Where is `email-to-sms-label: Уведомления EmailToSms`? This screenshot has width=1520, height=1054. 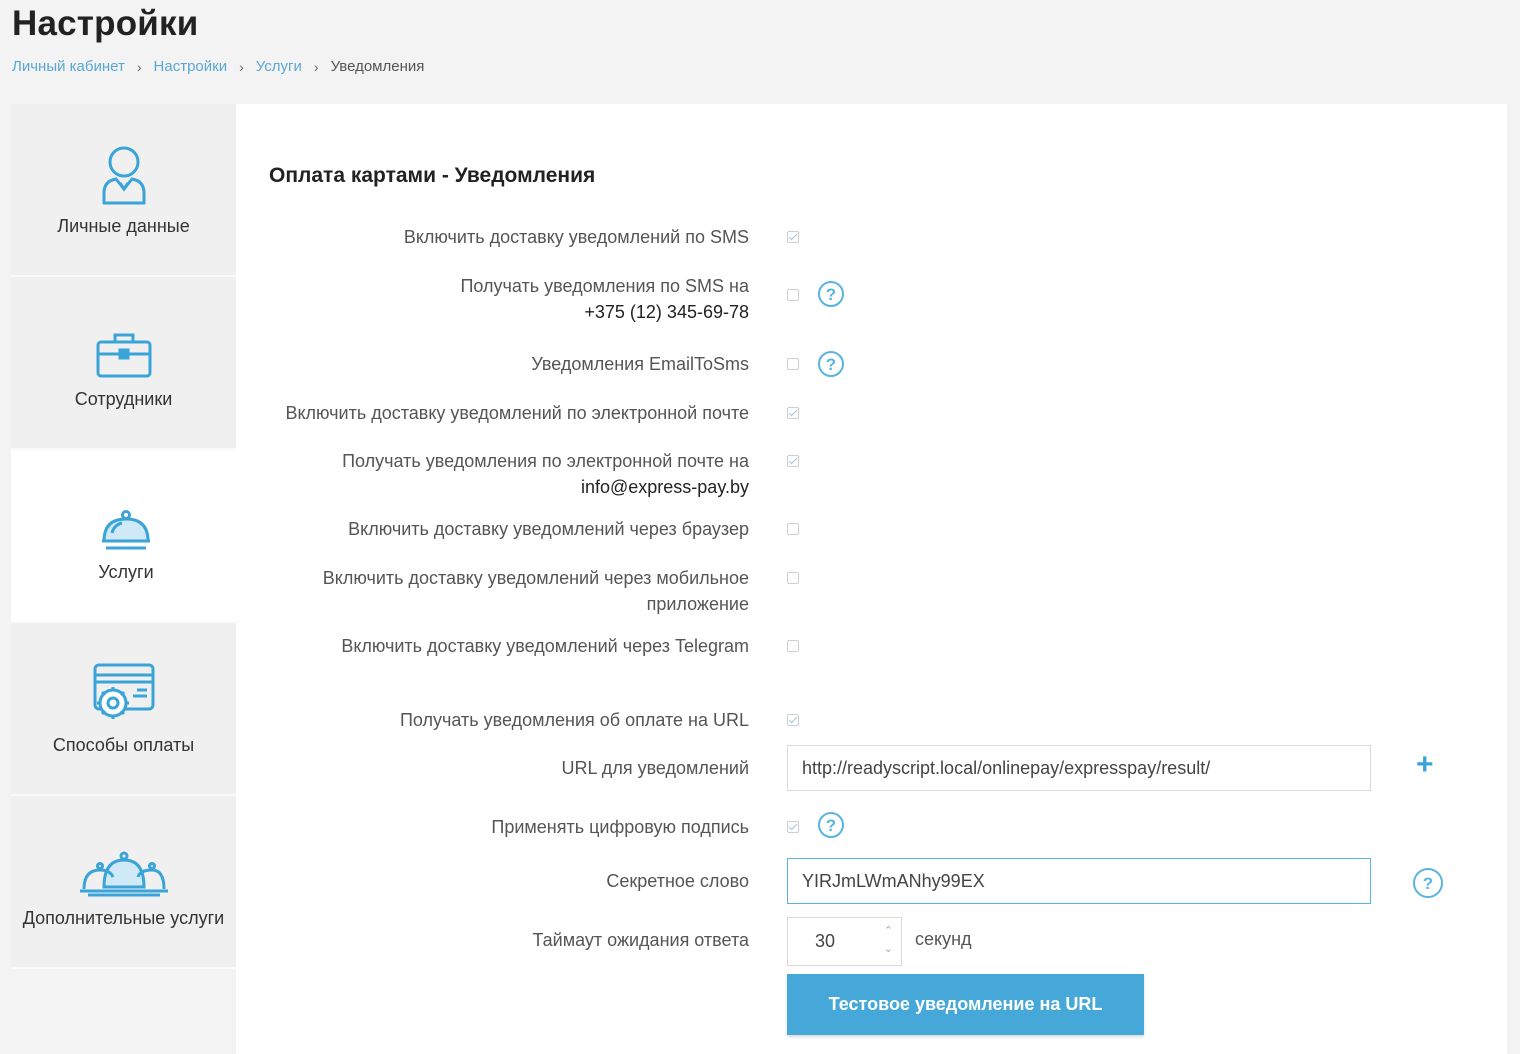 email-to-sms-label: Уведомления EmailToSms is located at coordinates (640, 364).